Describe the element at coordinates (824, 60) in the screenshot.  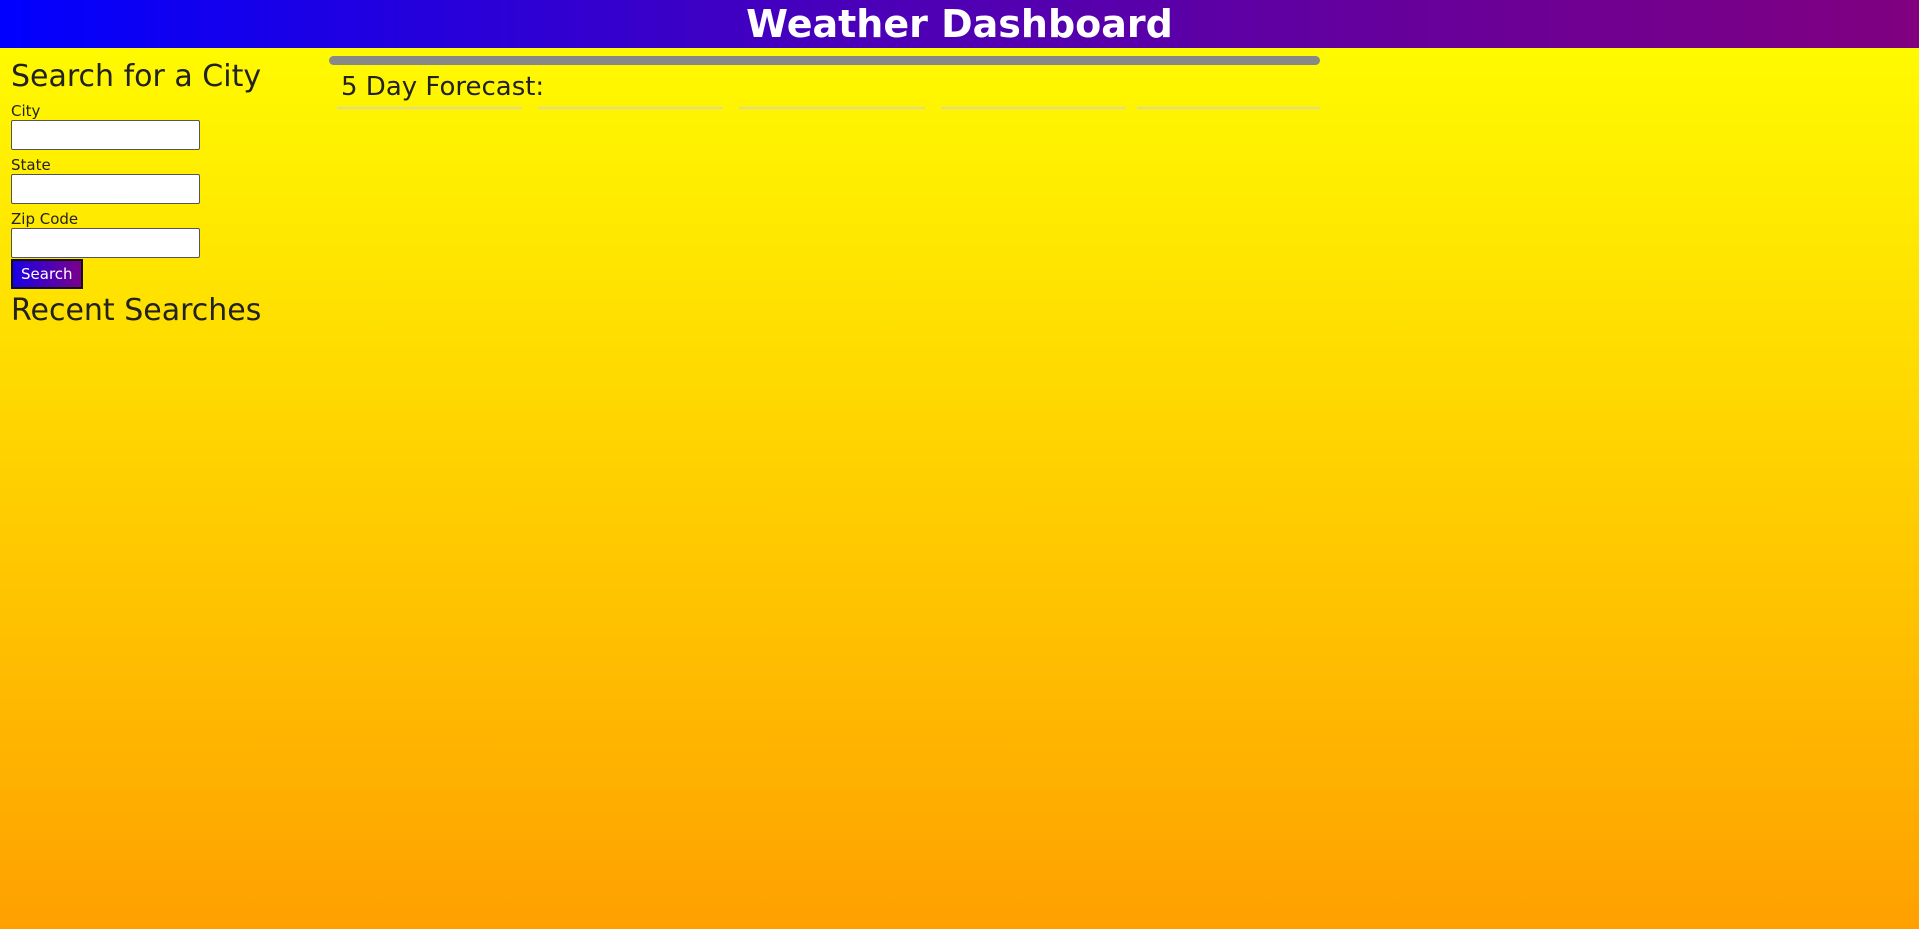
I see `current-weather-bar` at that location.